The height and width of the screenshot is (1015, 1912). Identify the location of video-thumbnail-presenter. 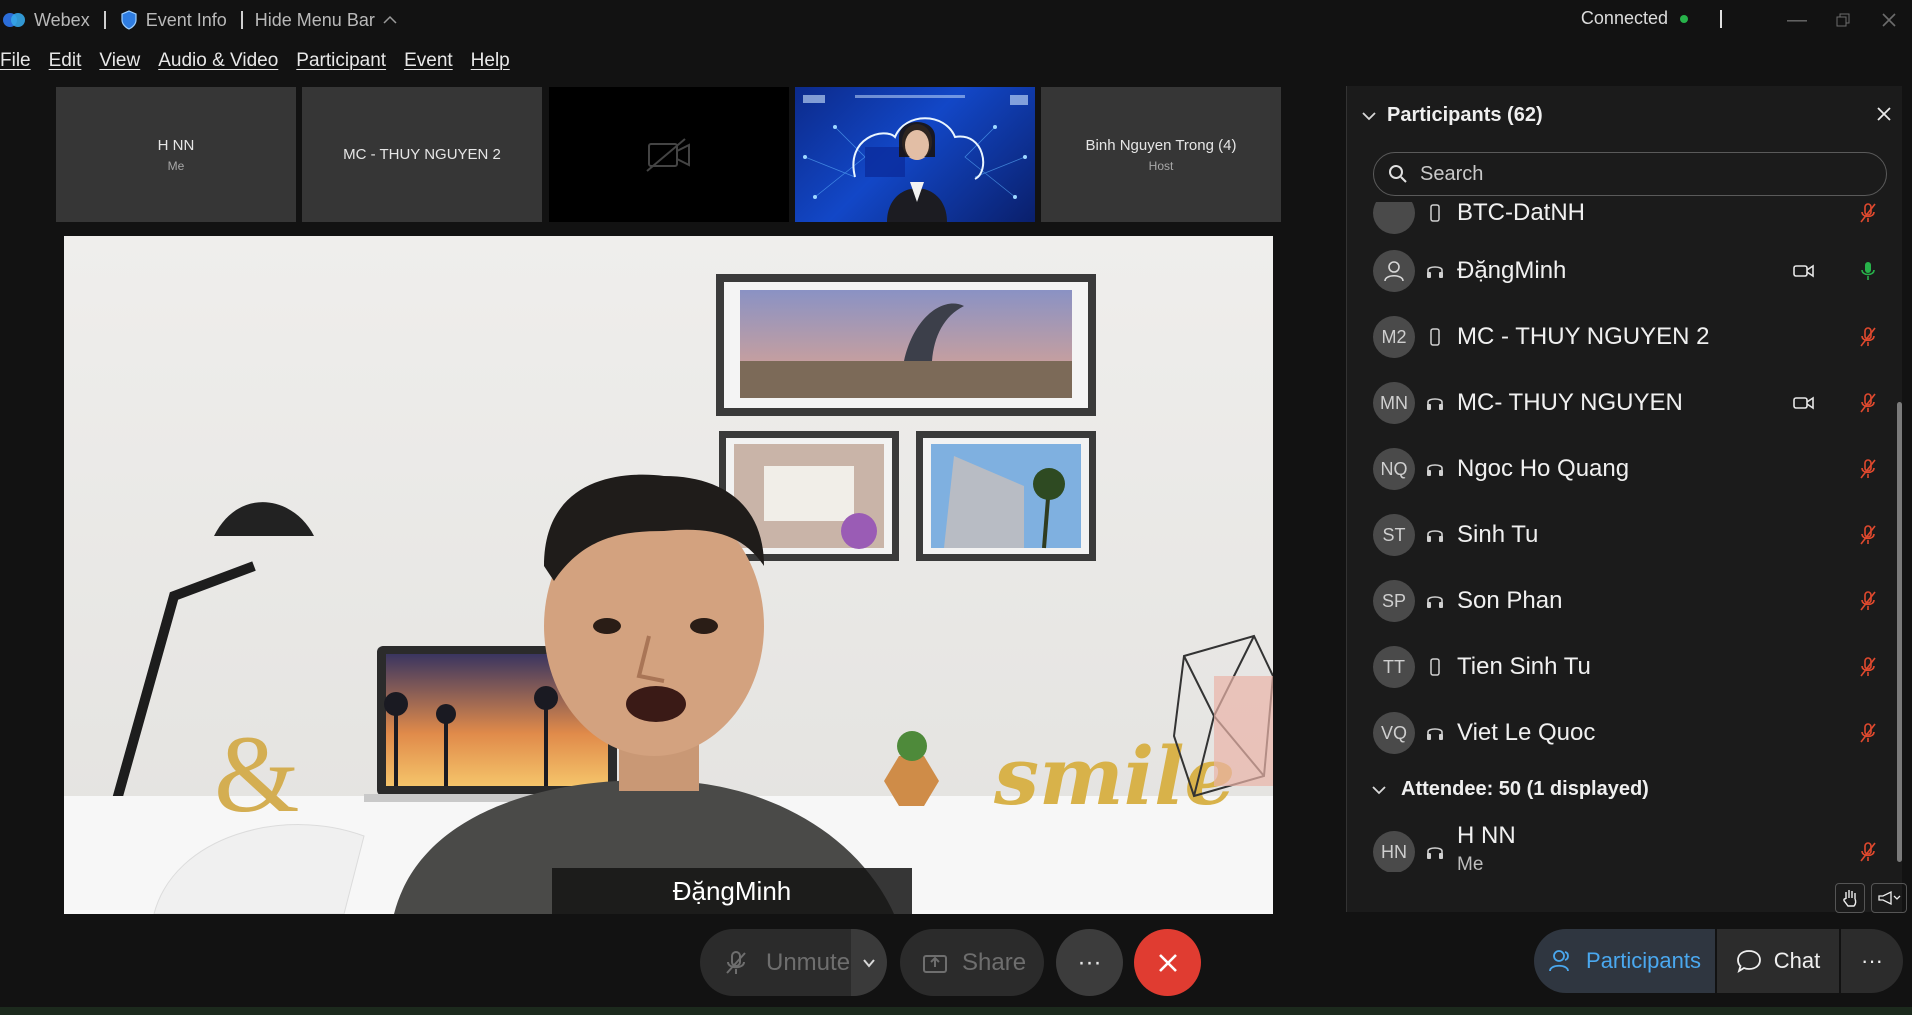
(915, 154).